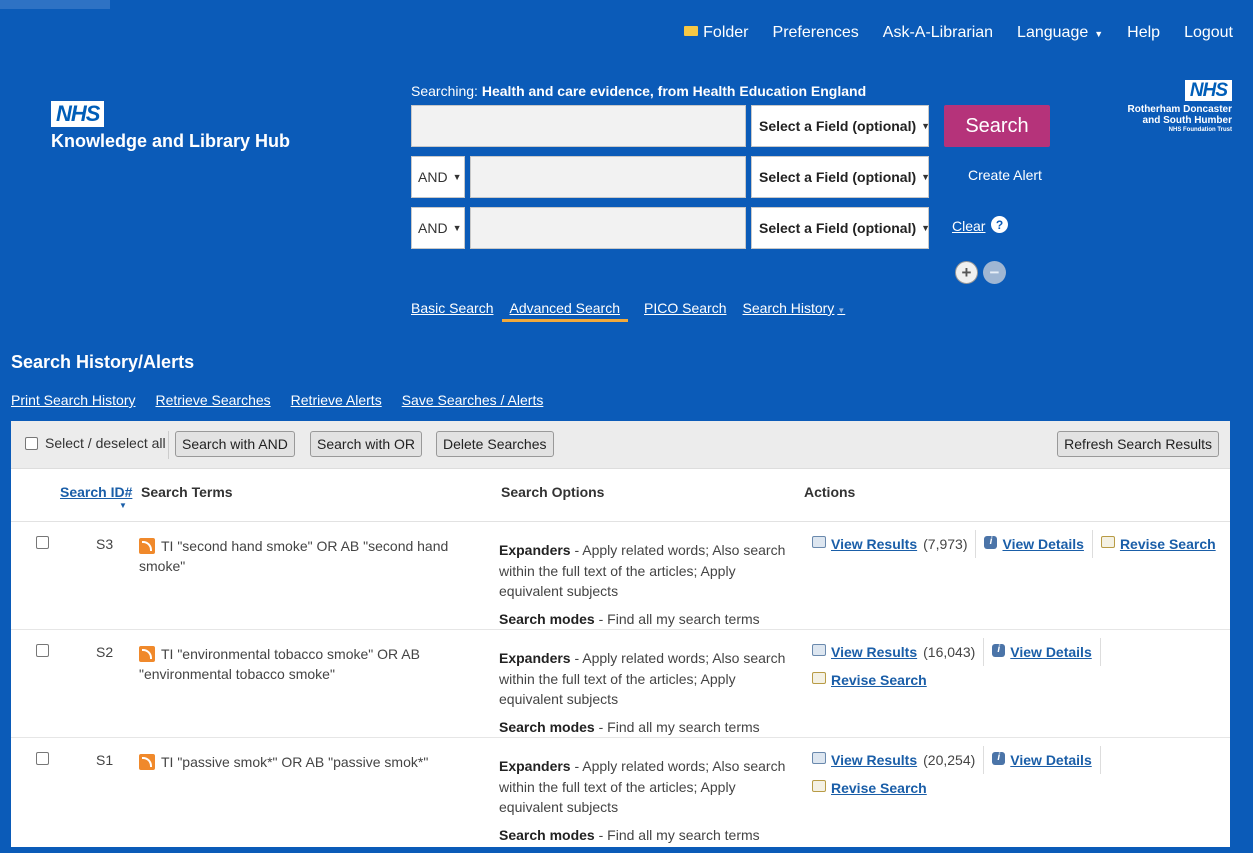 Image resolution: width=1253 pixels, height=853 pixels. Describe the element at coordinates (1138, 444) in the screenshot. I see `refresh-results-button: Refresh Search Results` at that location.